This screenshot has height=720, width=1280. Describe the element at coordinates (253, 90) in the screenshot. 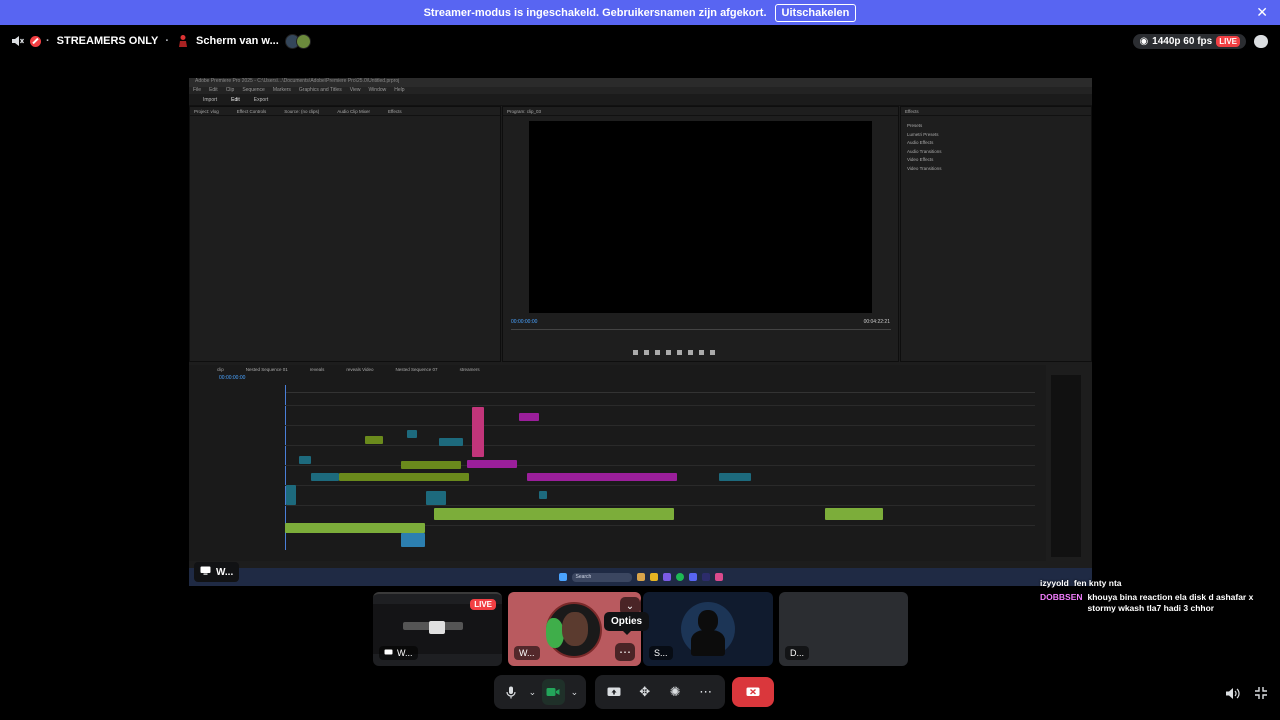

I see `menu-item: Sequence` at that location.